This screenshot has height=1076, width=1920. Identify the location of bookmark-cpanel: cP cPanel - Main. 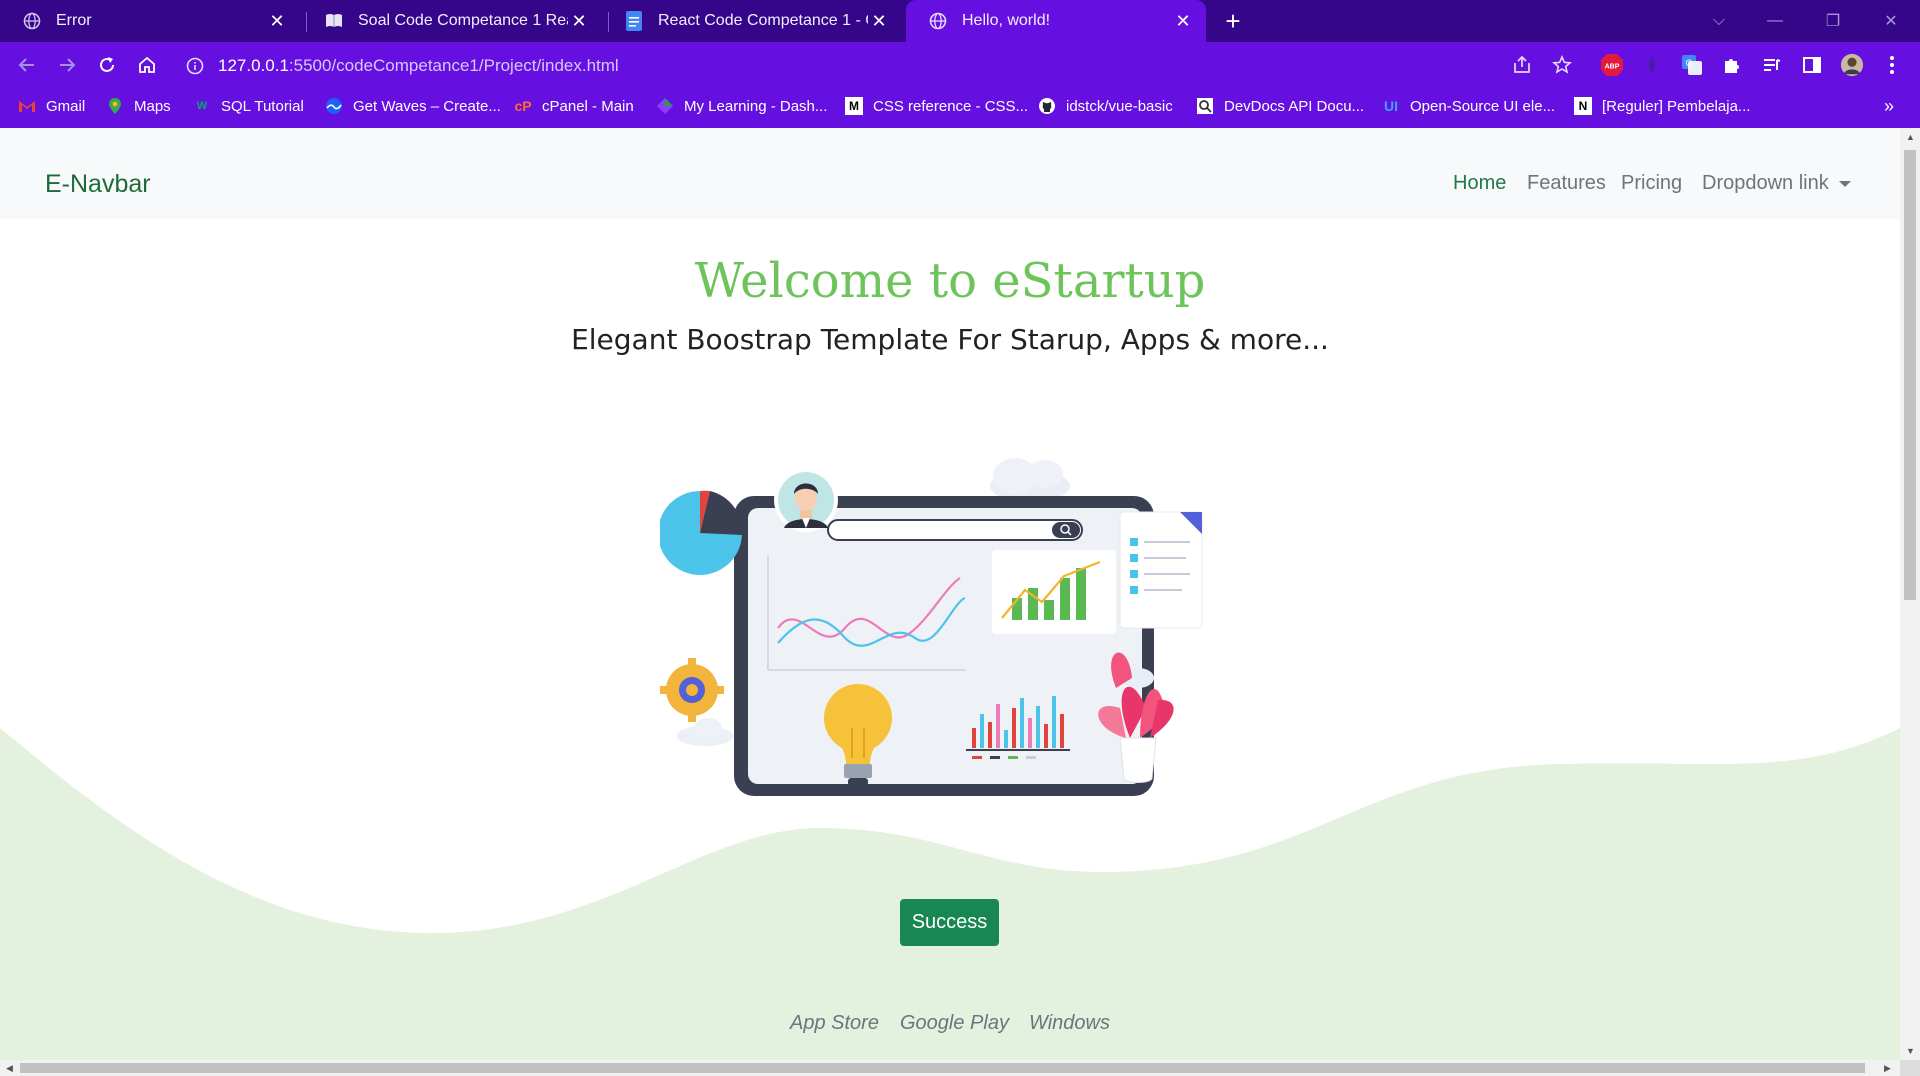
(574, 106).